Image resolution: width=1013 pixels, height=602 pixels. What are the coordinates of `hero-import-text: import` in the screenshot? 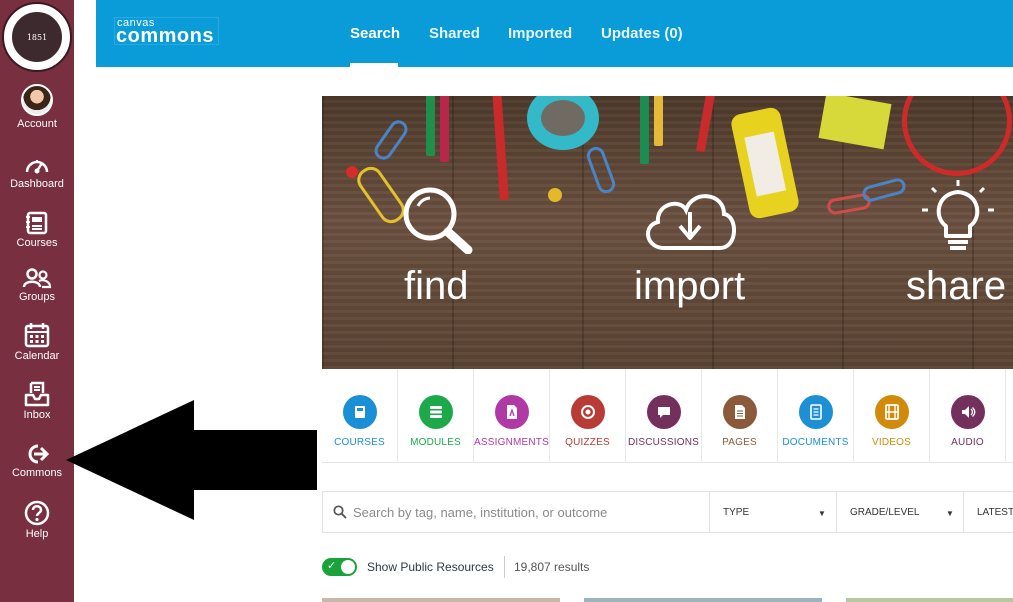 It's located at (690, 286).